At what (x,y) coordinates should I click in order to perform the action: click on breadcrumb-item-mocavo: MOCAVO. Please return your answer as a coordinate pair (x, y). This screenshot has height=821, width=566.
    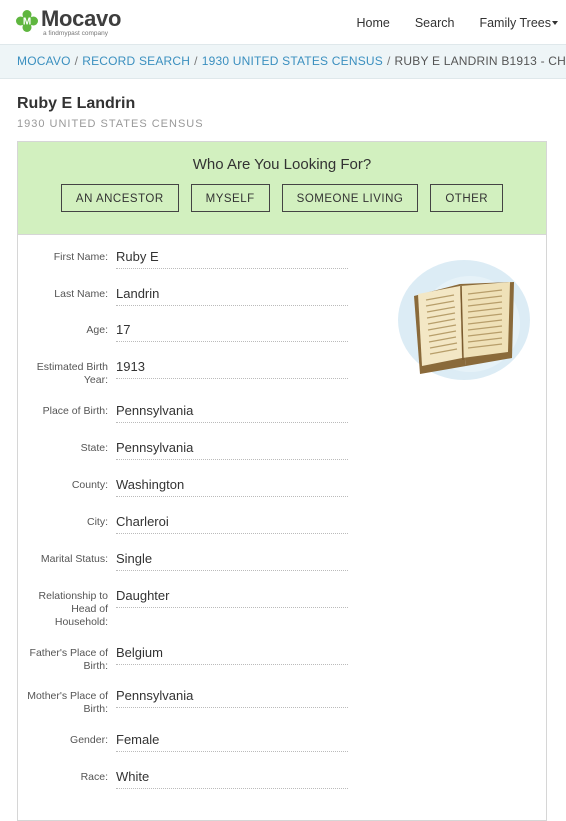
    Looking at the image, I should click on (44, 61).